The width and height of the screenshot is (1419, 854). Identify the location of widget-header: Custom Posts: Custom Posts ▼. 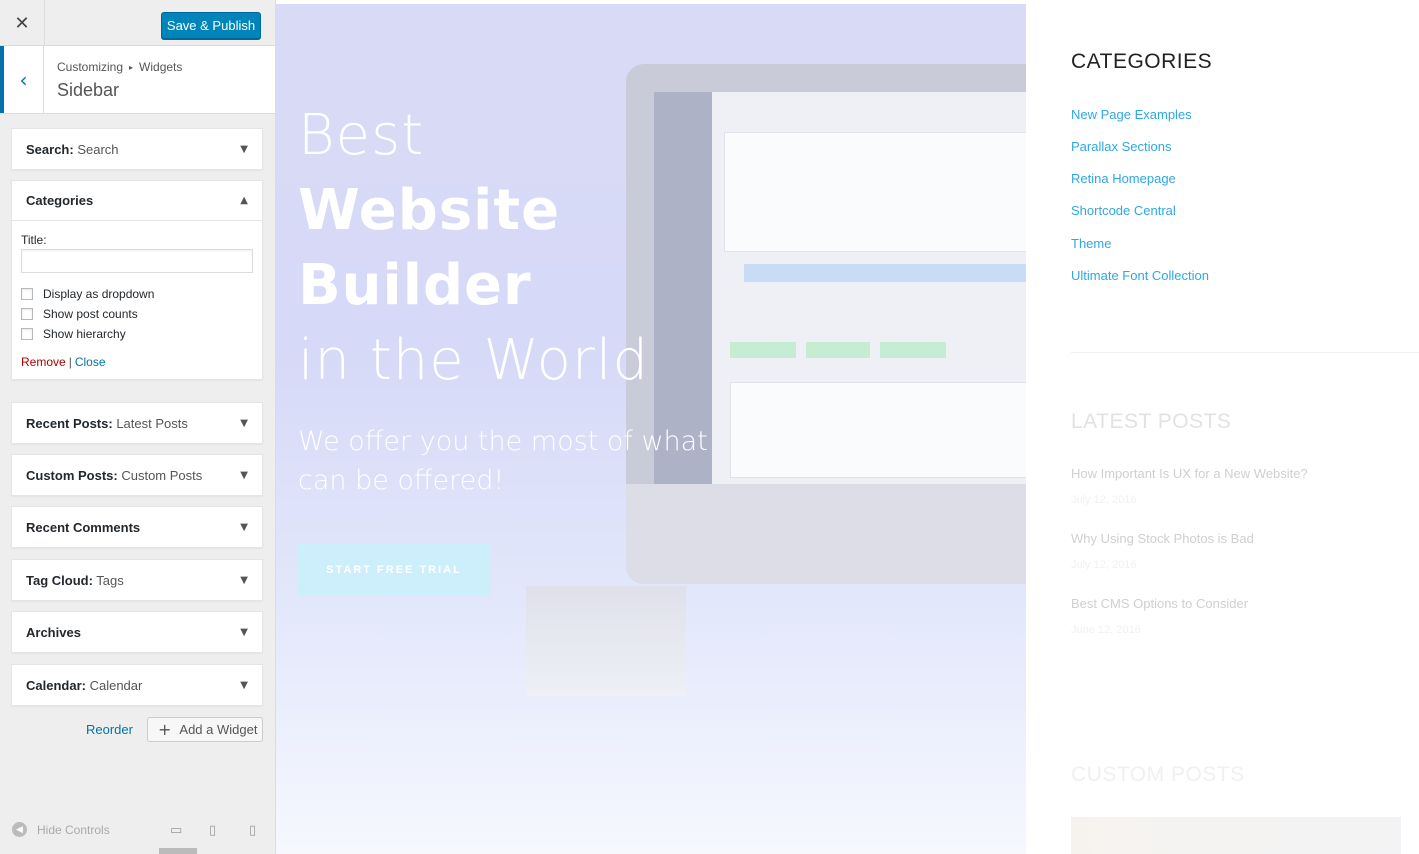
(137, 475).